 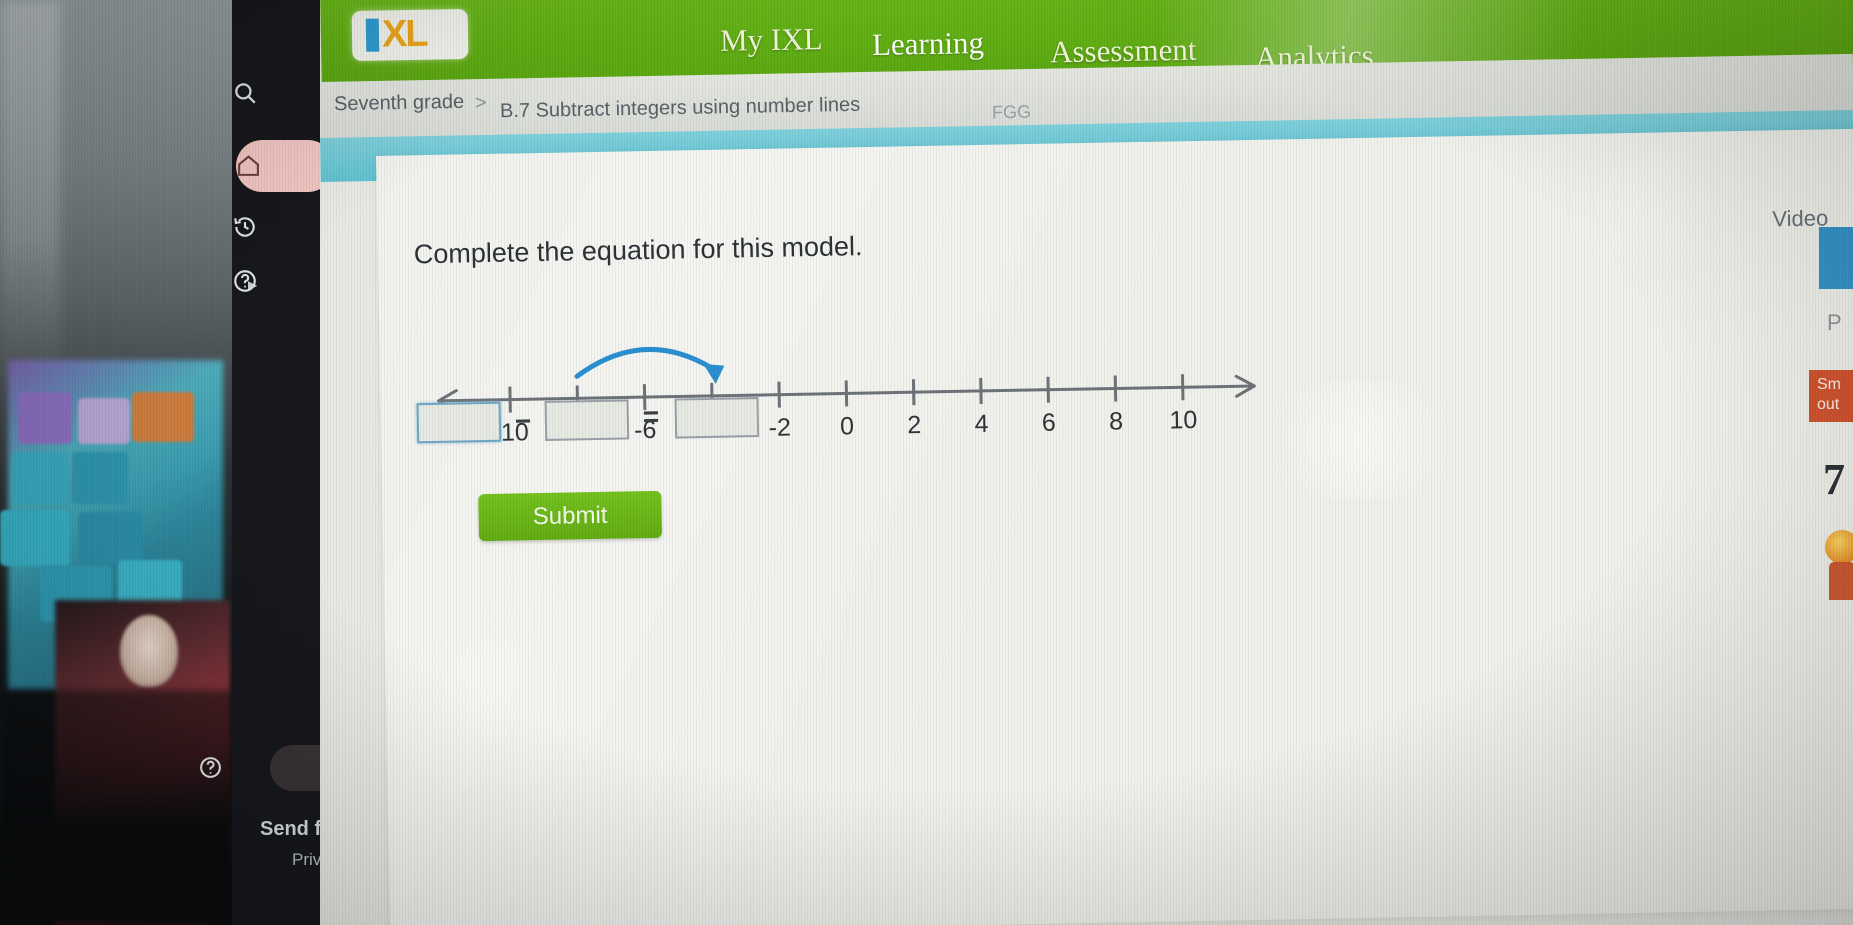 I want to click on question-prompt: Complete the equation for this model., so click(x=638, y=250).